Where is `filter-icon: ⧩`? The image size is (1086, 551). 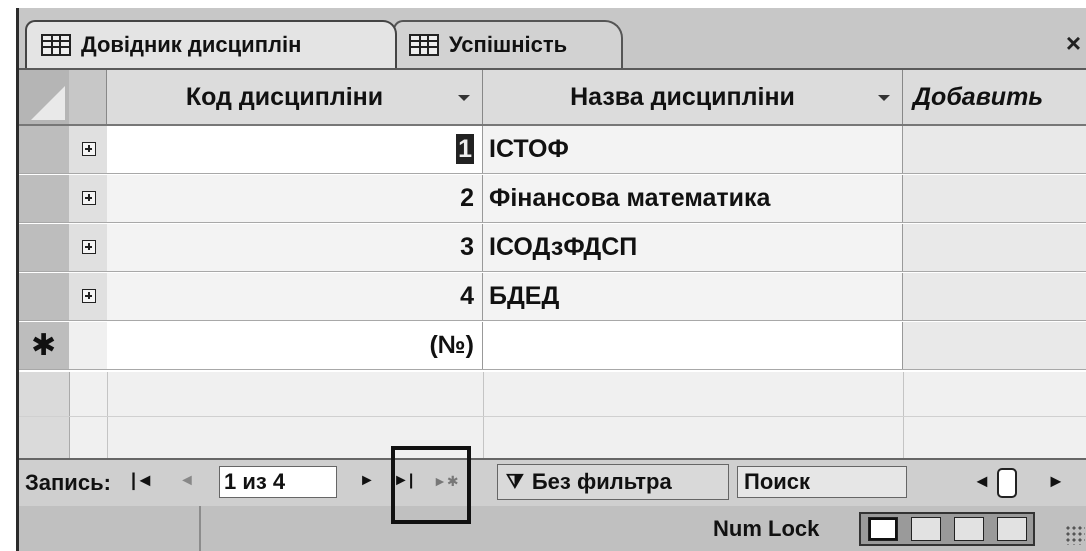
filter-icon: ⧩ is located at coordinates (515, 481).